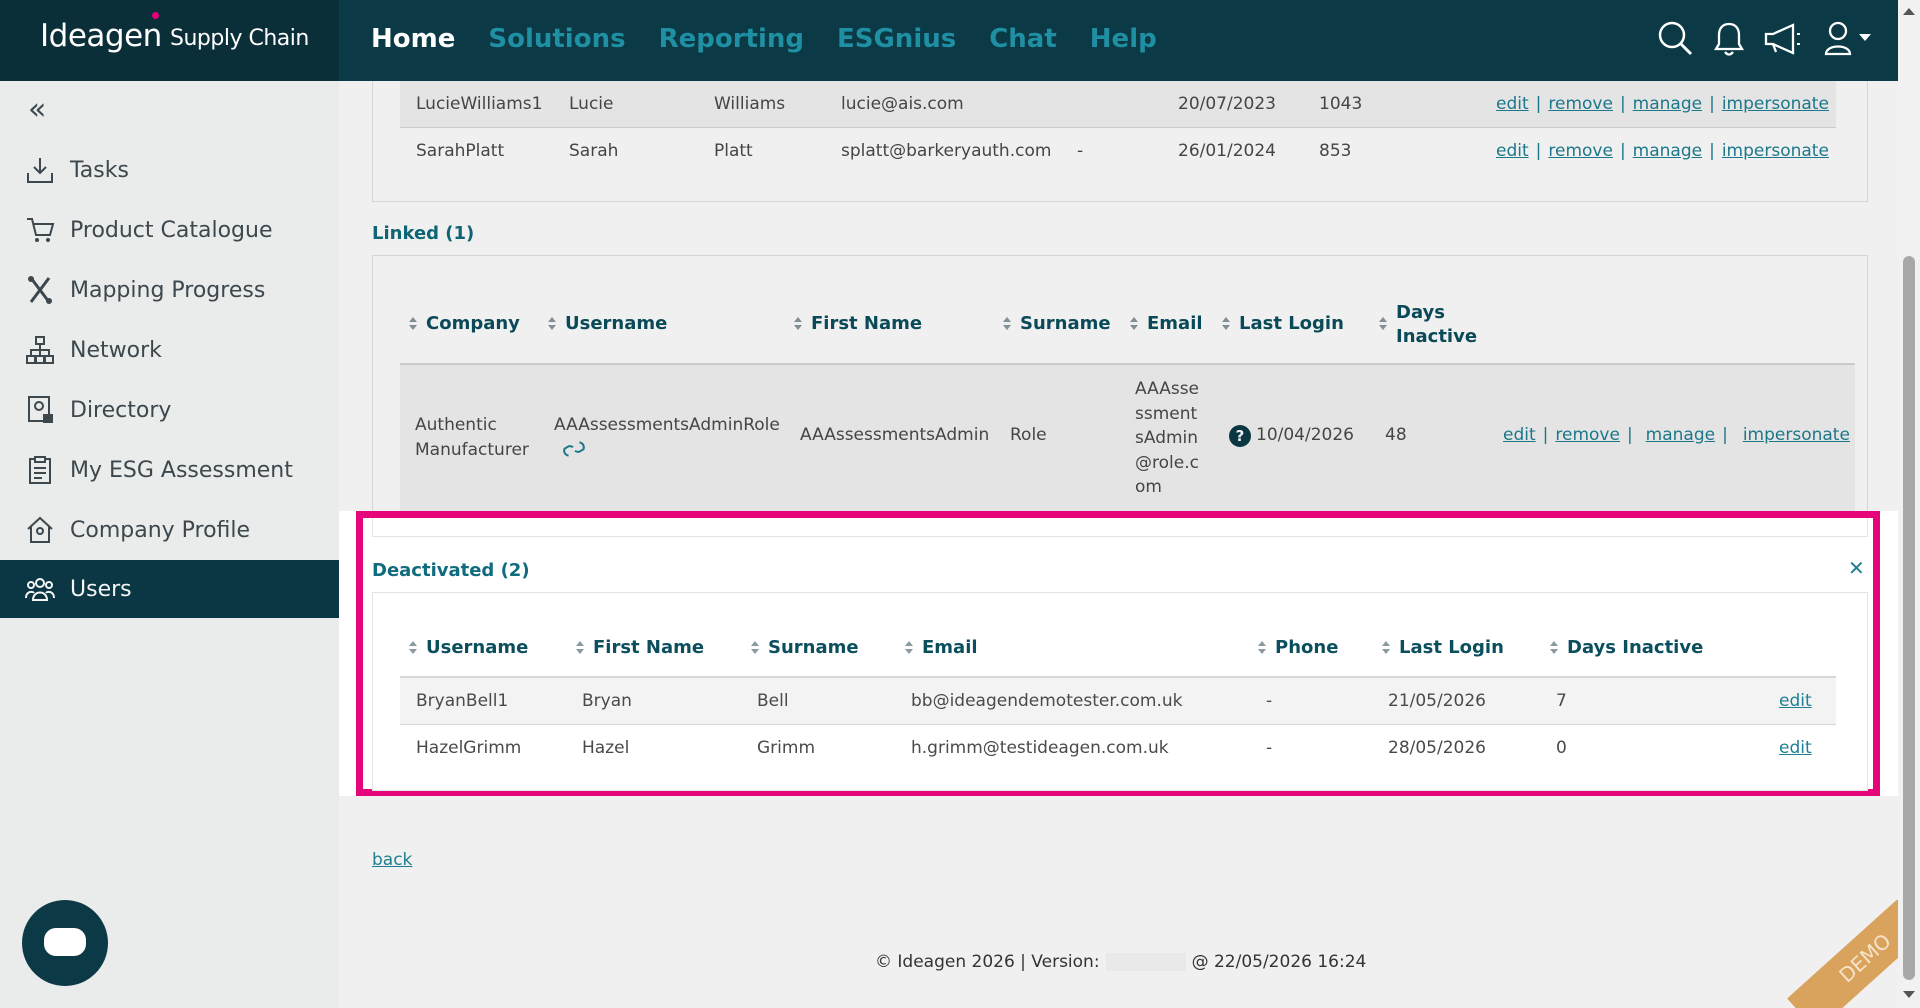 The height and width of the screenshot is (1008, 1920). What do you see at coordinates (472, 437) in the screenshot?
I see `cell-company: Authentic Manufacturer` at bounding box center [472, 437].